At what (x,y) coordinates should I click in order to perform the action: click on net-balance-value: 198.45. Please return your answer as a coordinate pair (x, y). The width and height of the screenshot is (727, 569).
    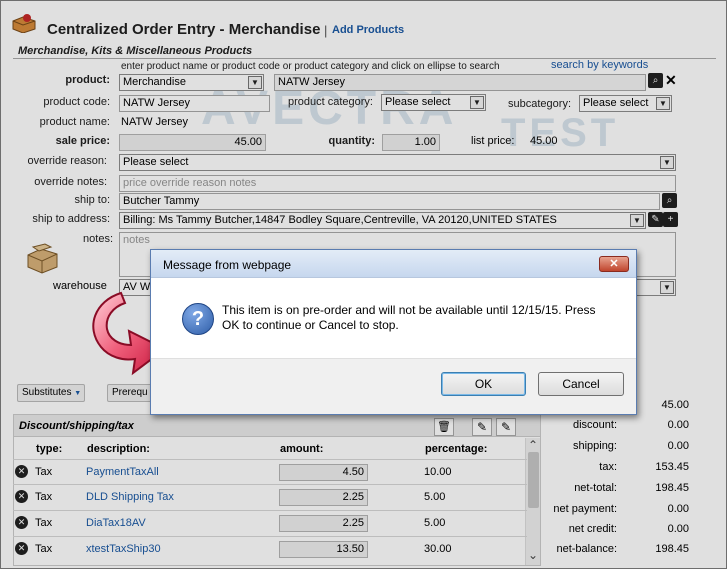
    Looking at the image, I should click on (672, 549).